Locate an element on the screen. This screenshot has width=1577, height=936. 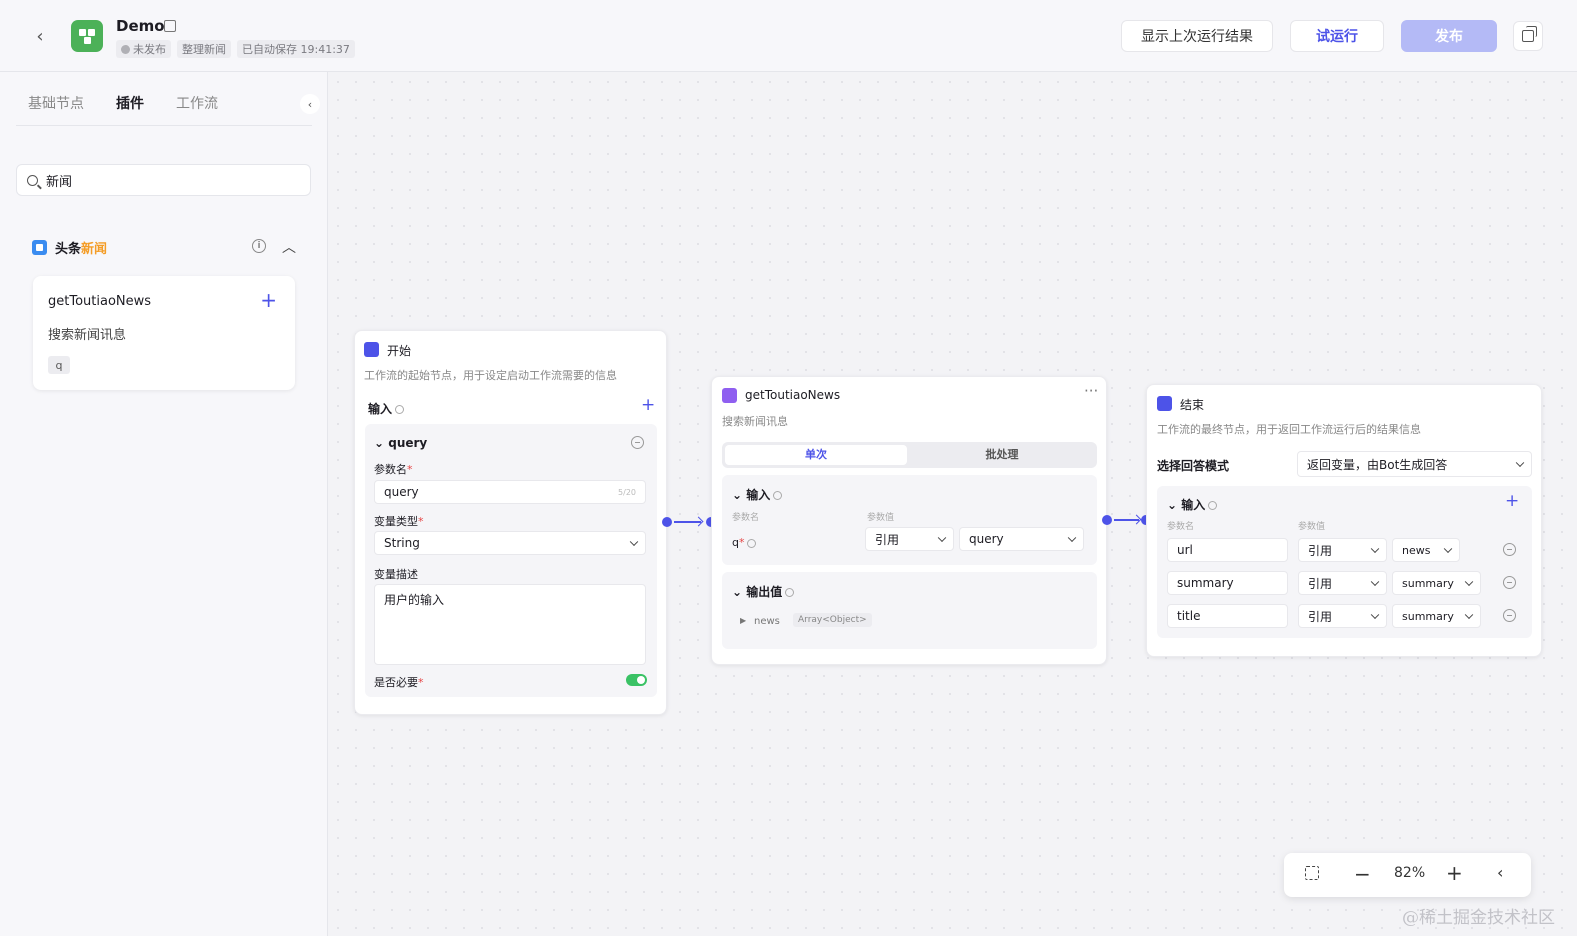
expand-caret-icon: ▶ is located at coordinates (743, 620).